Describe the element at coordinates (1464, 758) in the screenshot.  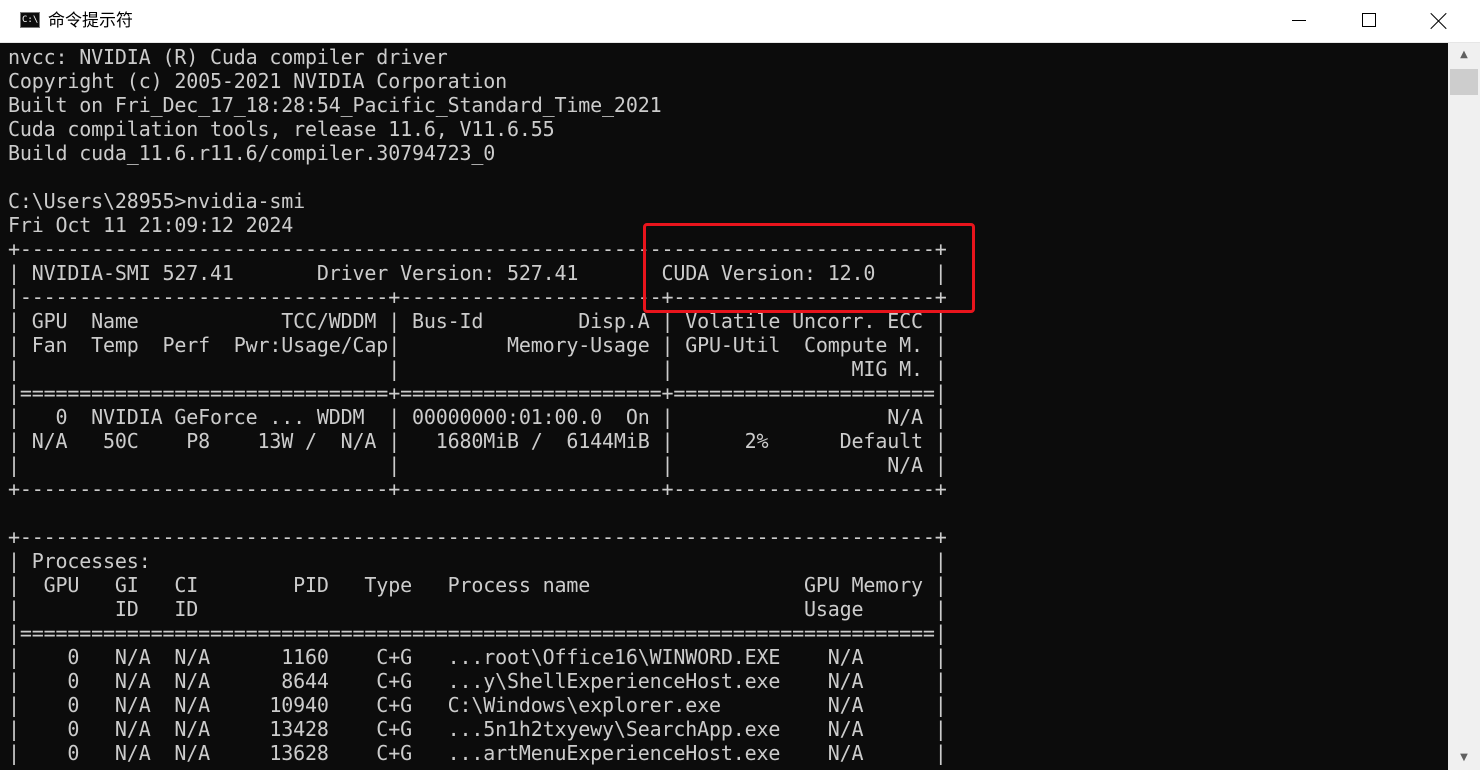
I see `scroll-down-arrow-icon: ▼` at that location.